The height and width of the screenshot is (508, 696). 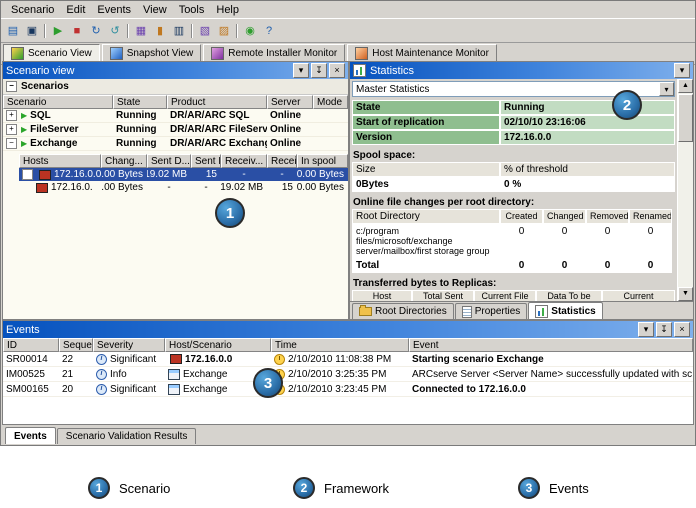 What do you see at coordinates (521, 216) in the screenshot?
I see `col-created: Created` at bounding box center [521, 216].